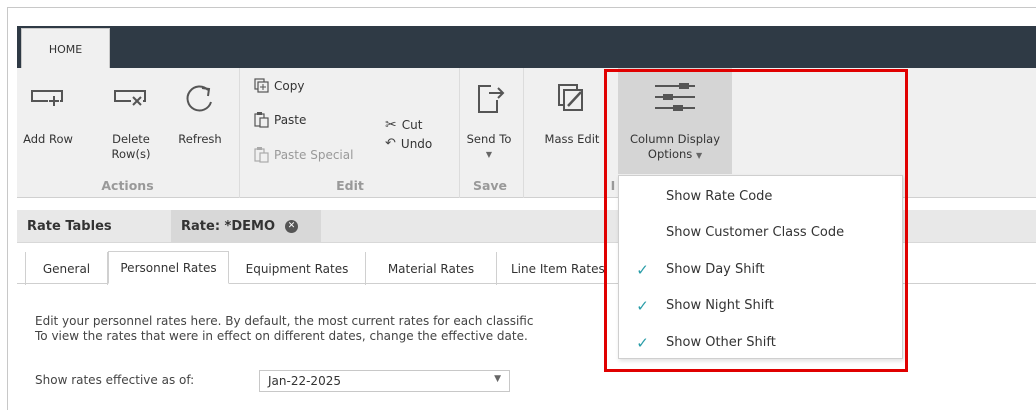 The width and height of the screenshot is (1036, 410). Describe the element at coordinates (289, 85) in the screenshot. I see `copy-label: Copy` at that location.